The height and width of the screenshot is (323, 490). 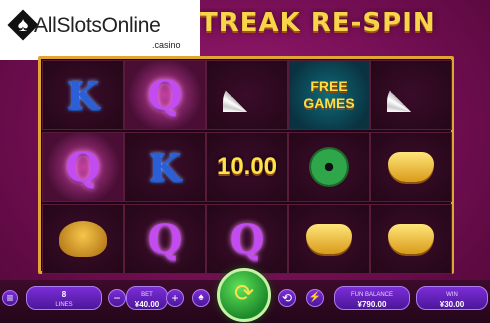 I want to click on bet-display: BET ¥40.00, so click(x=147, y=298).